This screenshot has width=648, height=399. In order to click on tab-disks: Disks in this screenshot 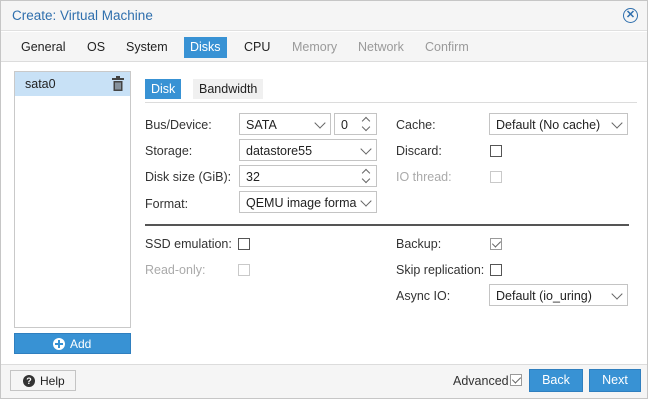, I will do `click(205, 47)`.